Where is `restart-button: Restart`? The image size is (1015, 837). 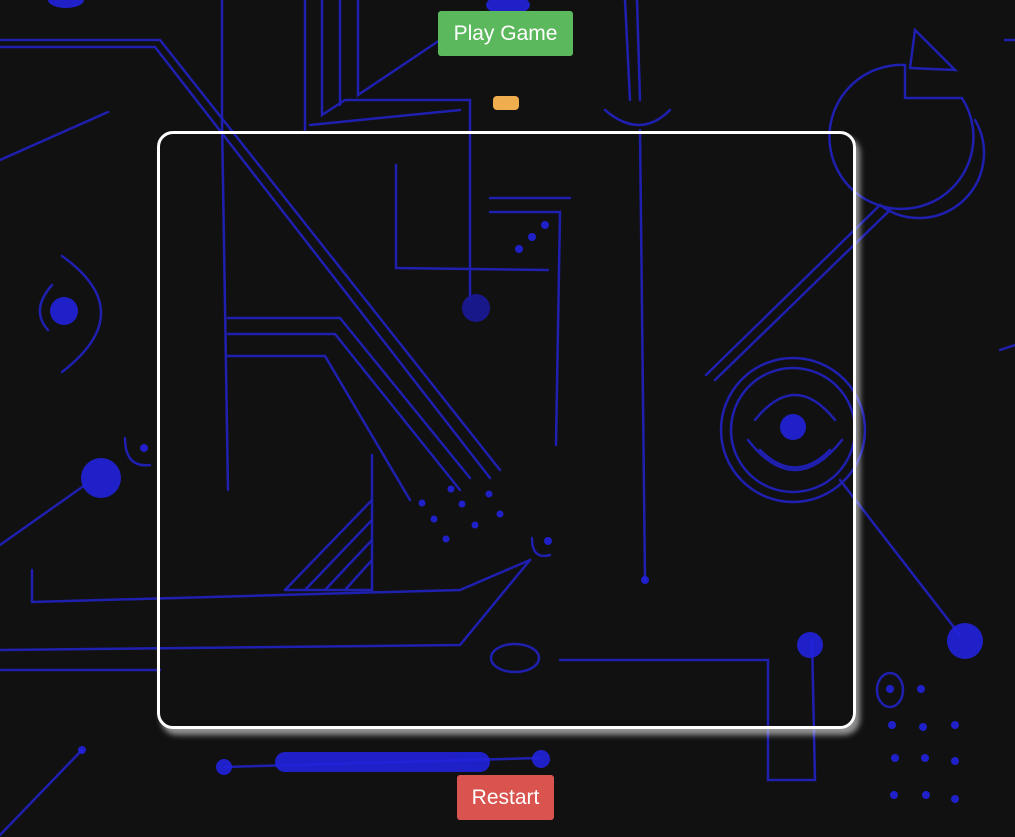
restart-button: Restart is located at coordinates (505, 797).